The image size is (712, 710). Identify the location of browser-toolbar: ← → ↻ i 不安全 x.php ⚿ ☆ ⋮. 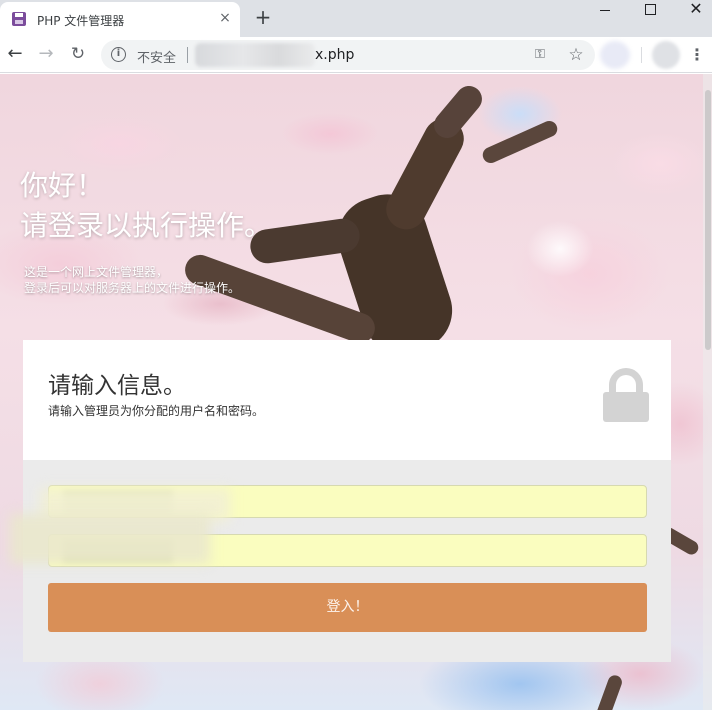
(356, 55).